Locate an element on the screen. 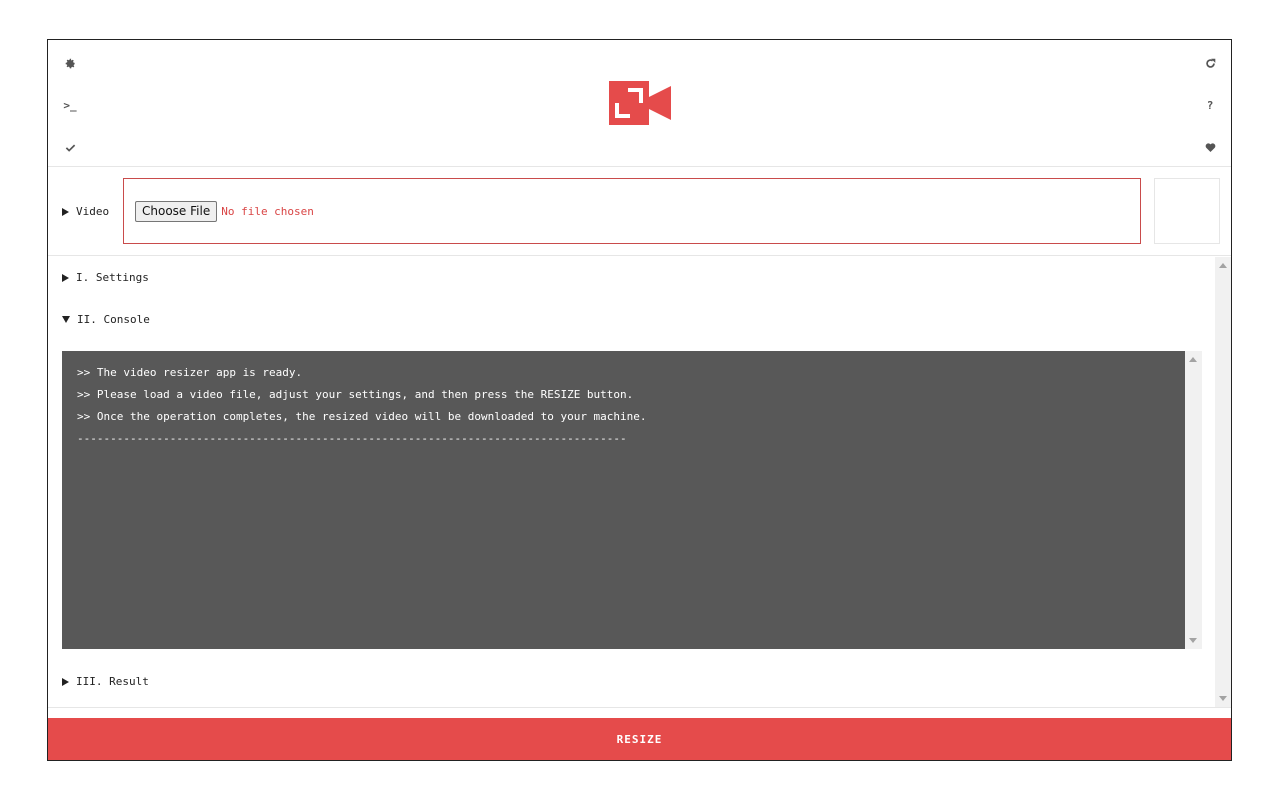 Image resolution: width=1280 pixels, height=800 pixels. video-label: Video is located at coordinates (93, 211).